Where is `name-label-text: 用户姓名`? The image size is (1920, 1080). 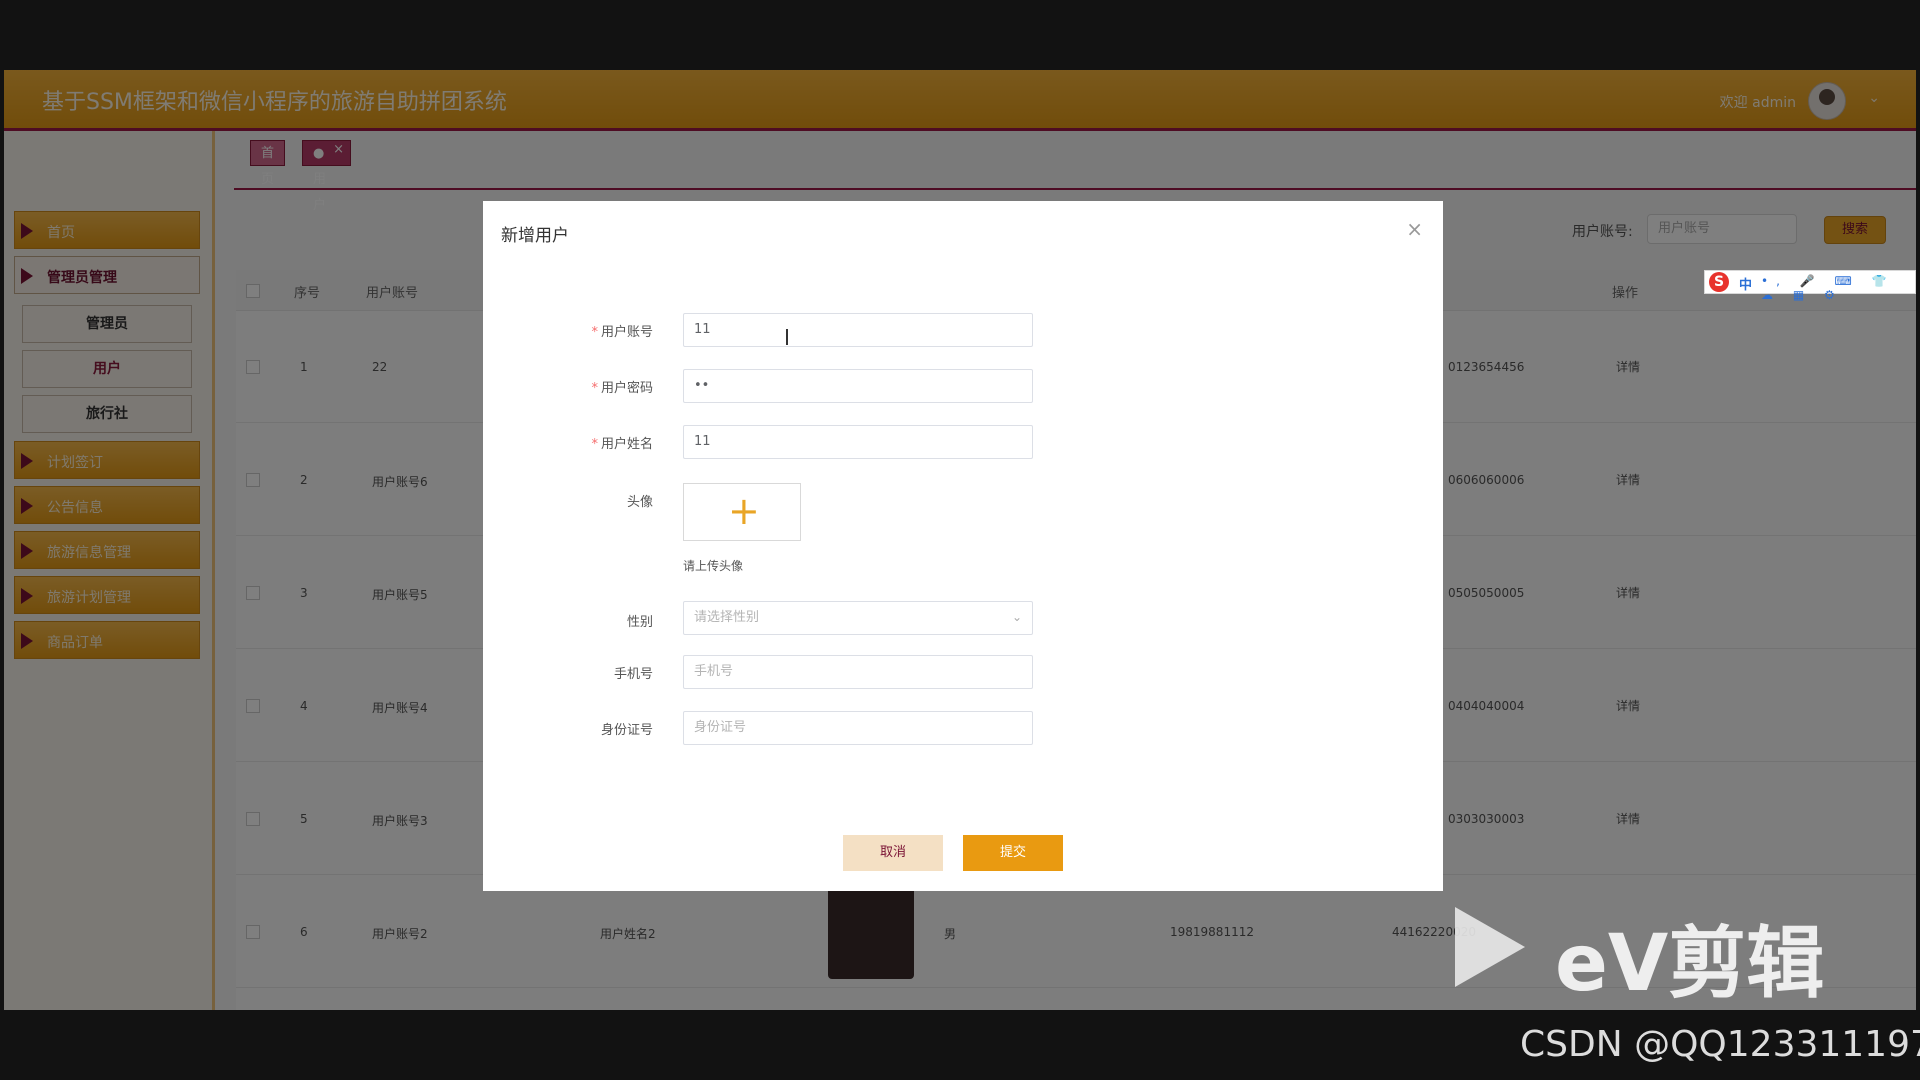 name-label-text: 用户姓名 is located at coordinates (626, 444).